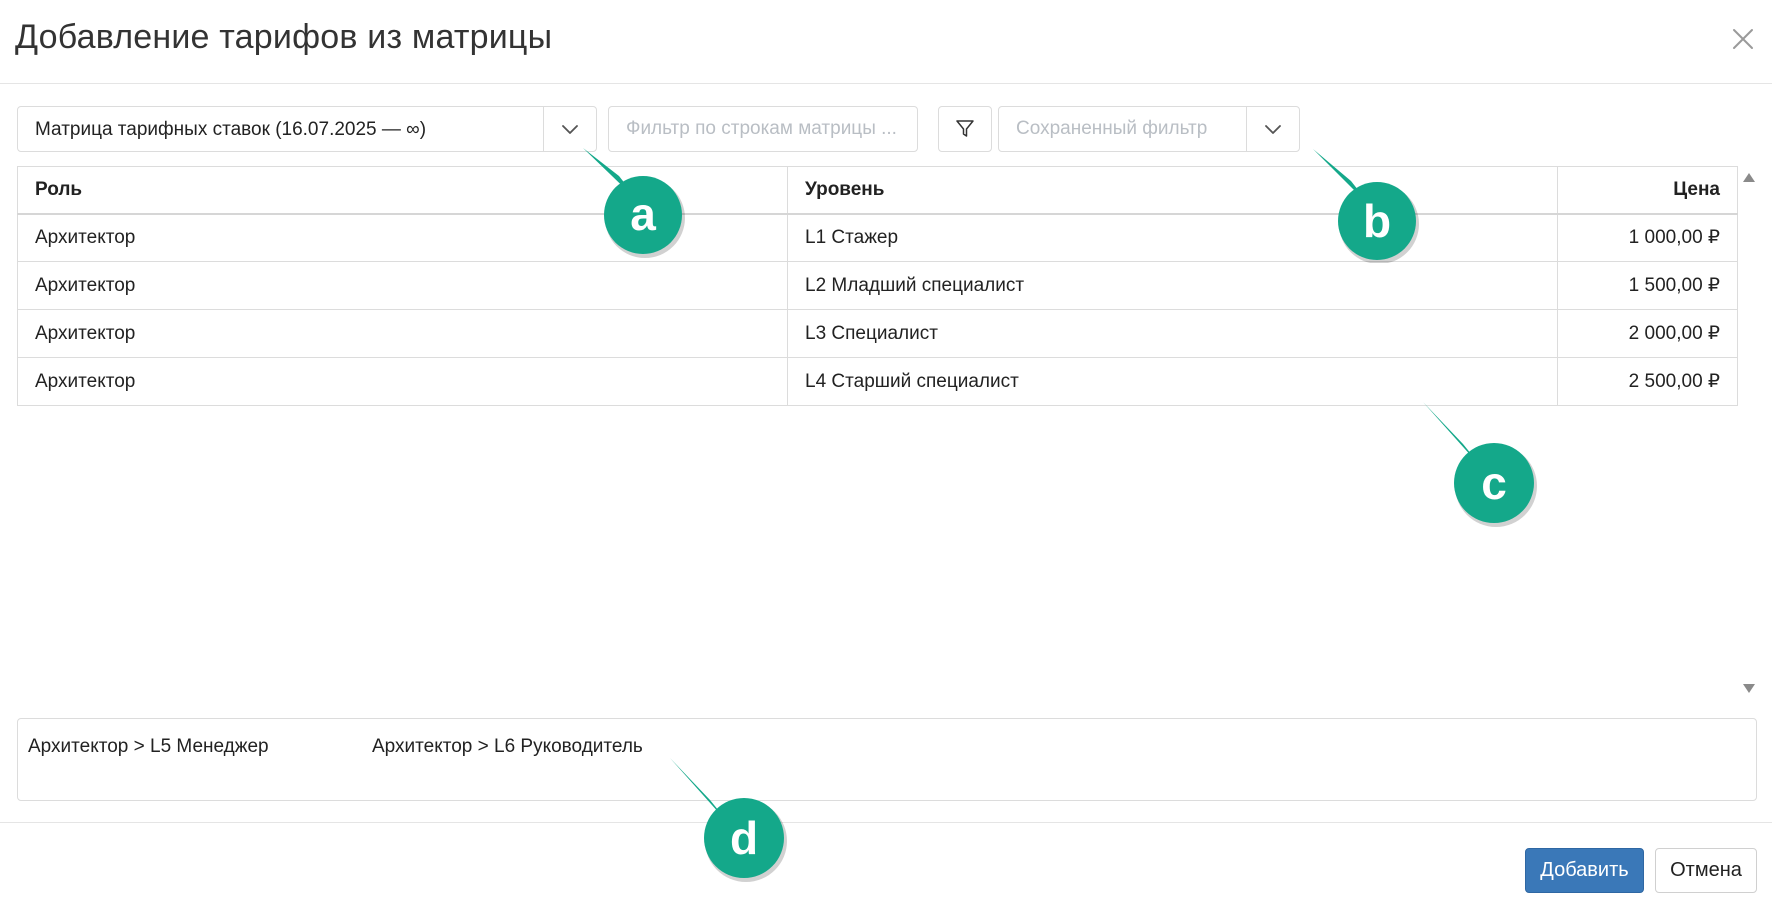 This screenshot has width=1772, height=903. I want to click on callout-marker-b: b, so click(1366, 206).